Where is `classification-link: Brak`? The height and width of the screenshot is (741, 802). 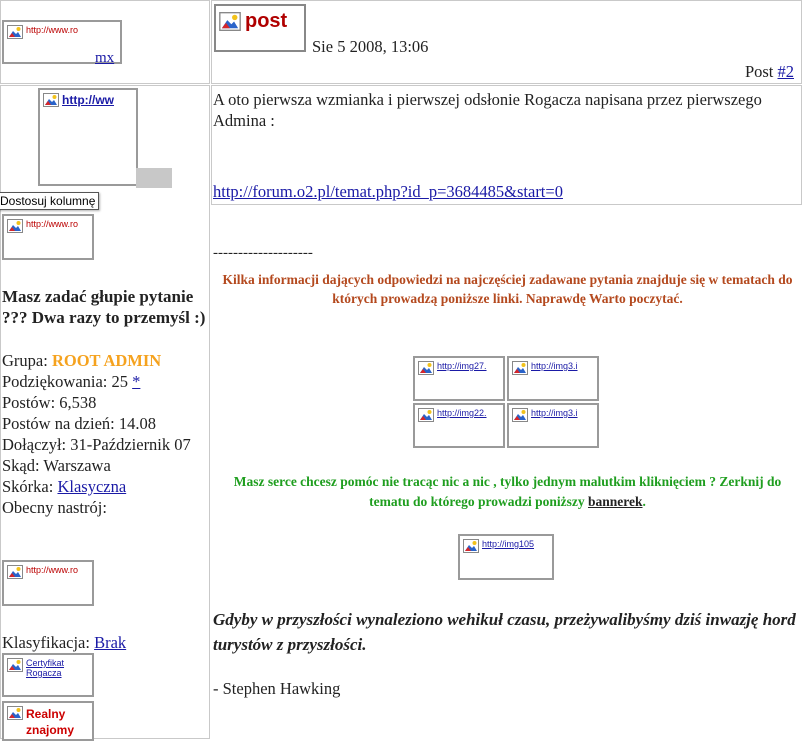
classification-link: Brak is located at coordinates (110, 642).